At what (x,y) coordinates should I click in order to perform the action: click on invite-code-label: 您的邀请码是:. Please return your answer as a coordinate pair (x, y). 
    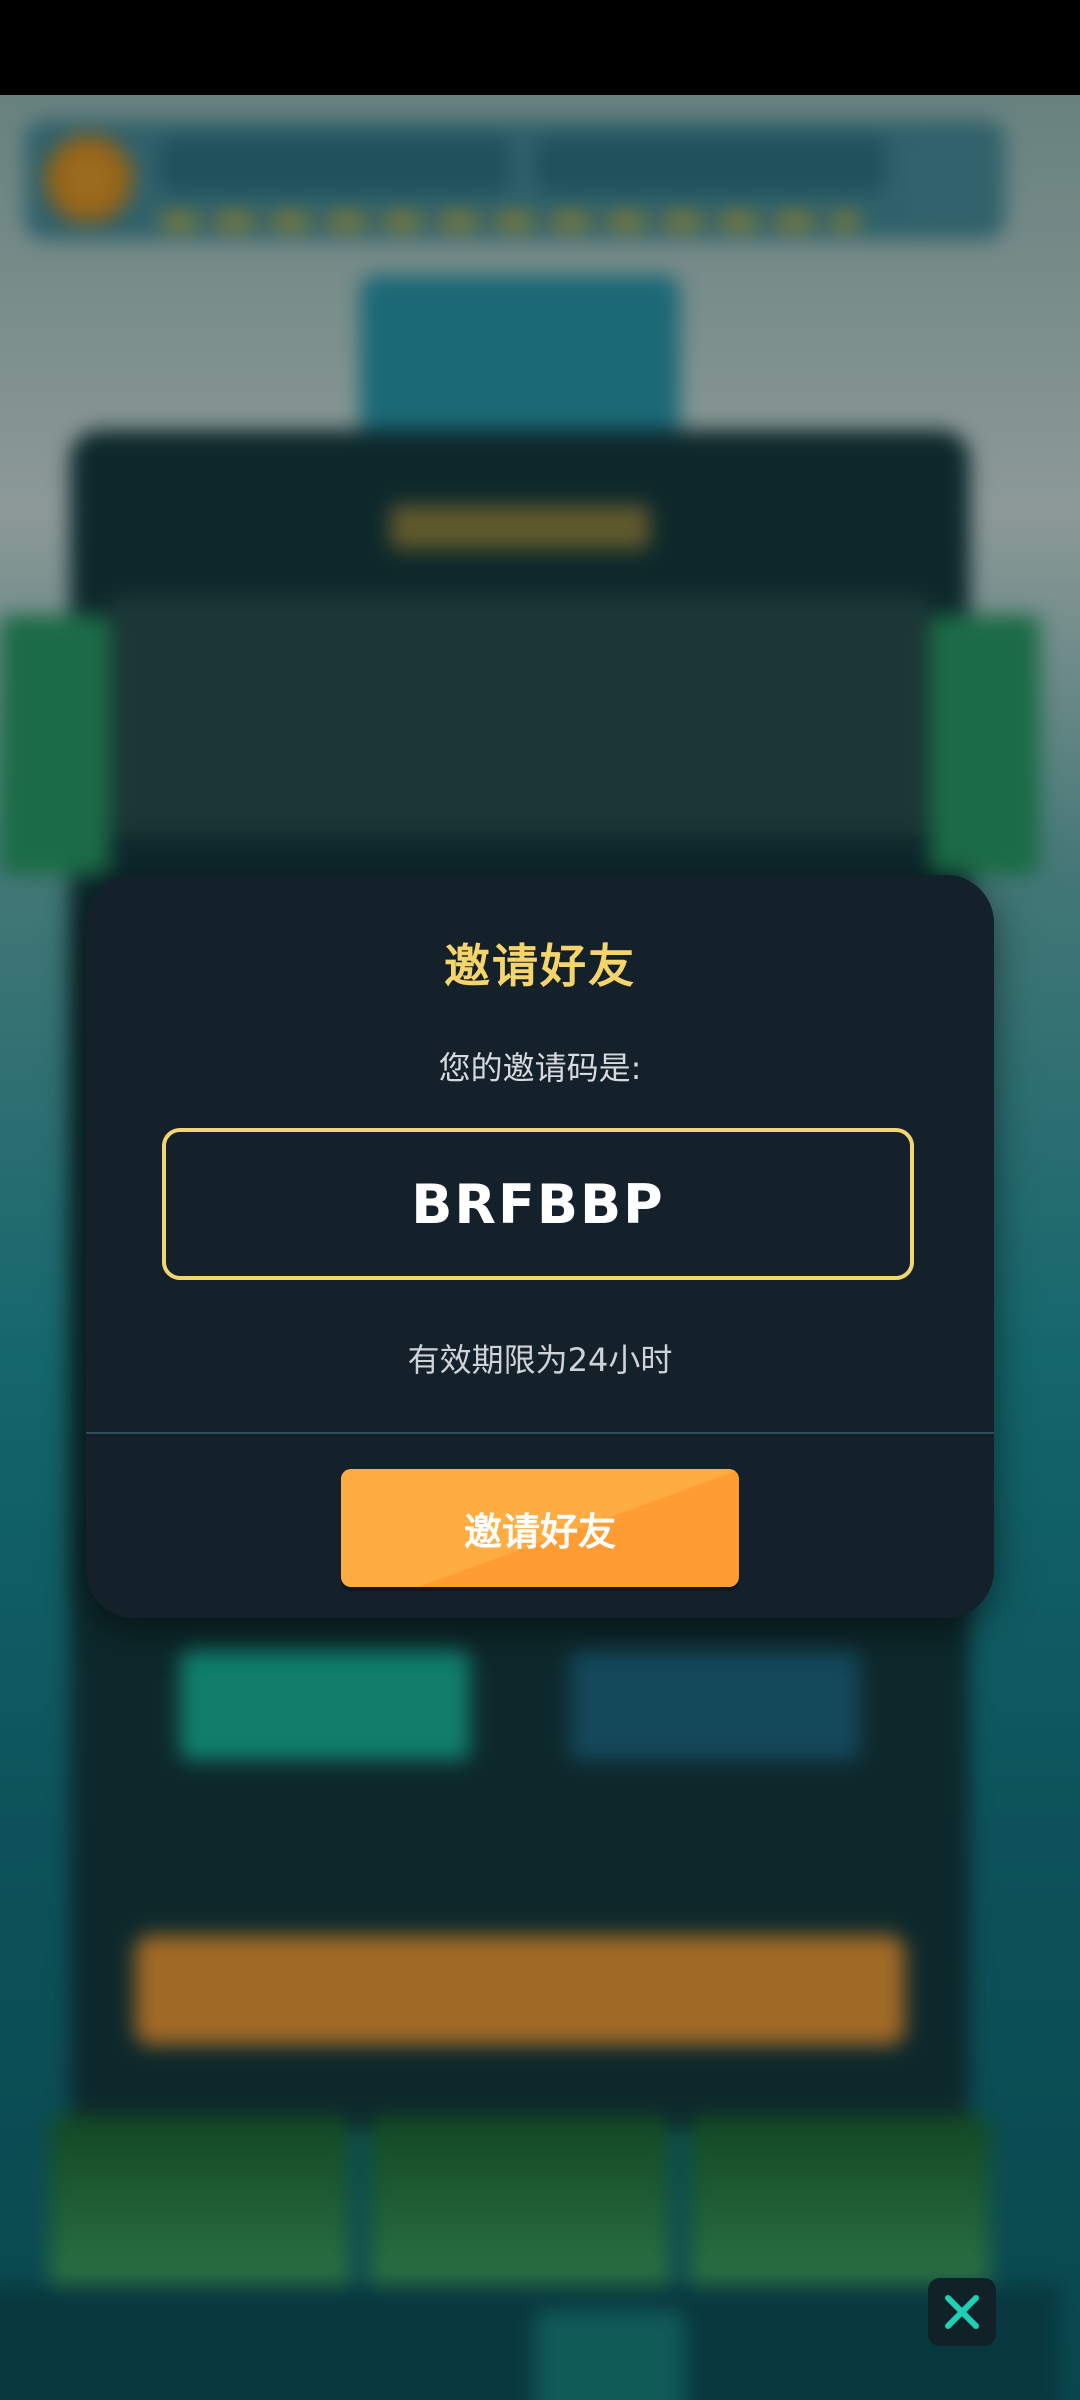
    Looking at the image, I should click on (540, 1068).